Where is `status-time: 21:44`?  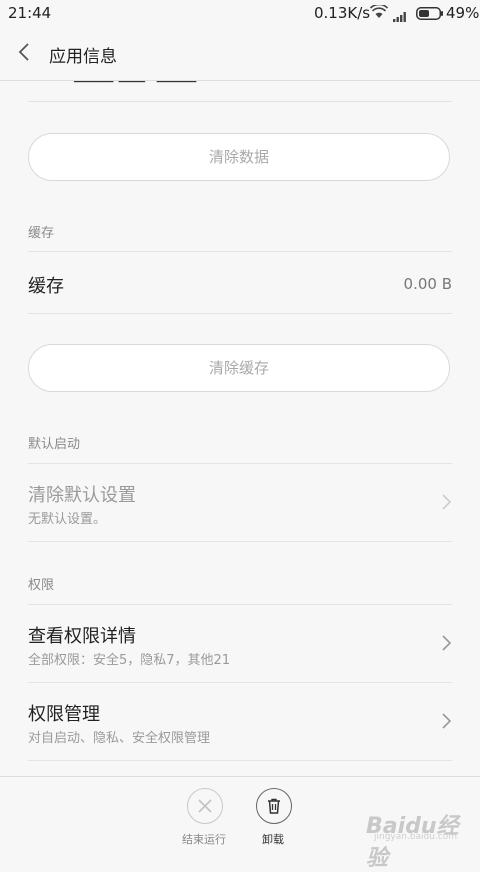 status-time: 21:44 is located at coordinates (30, 13).